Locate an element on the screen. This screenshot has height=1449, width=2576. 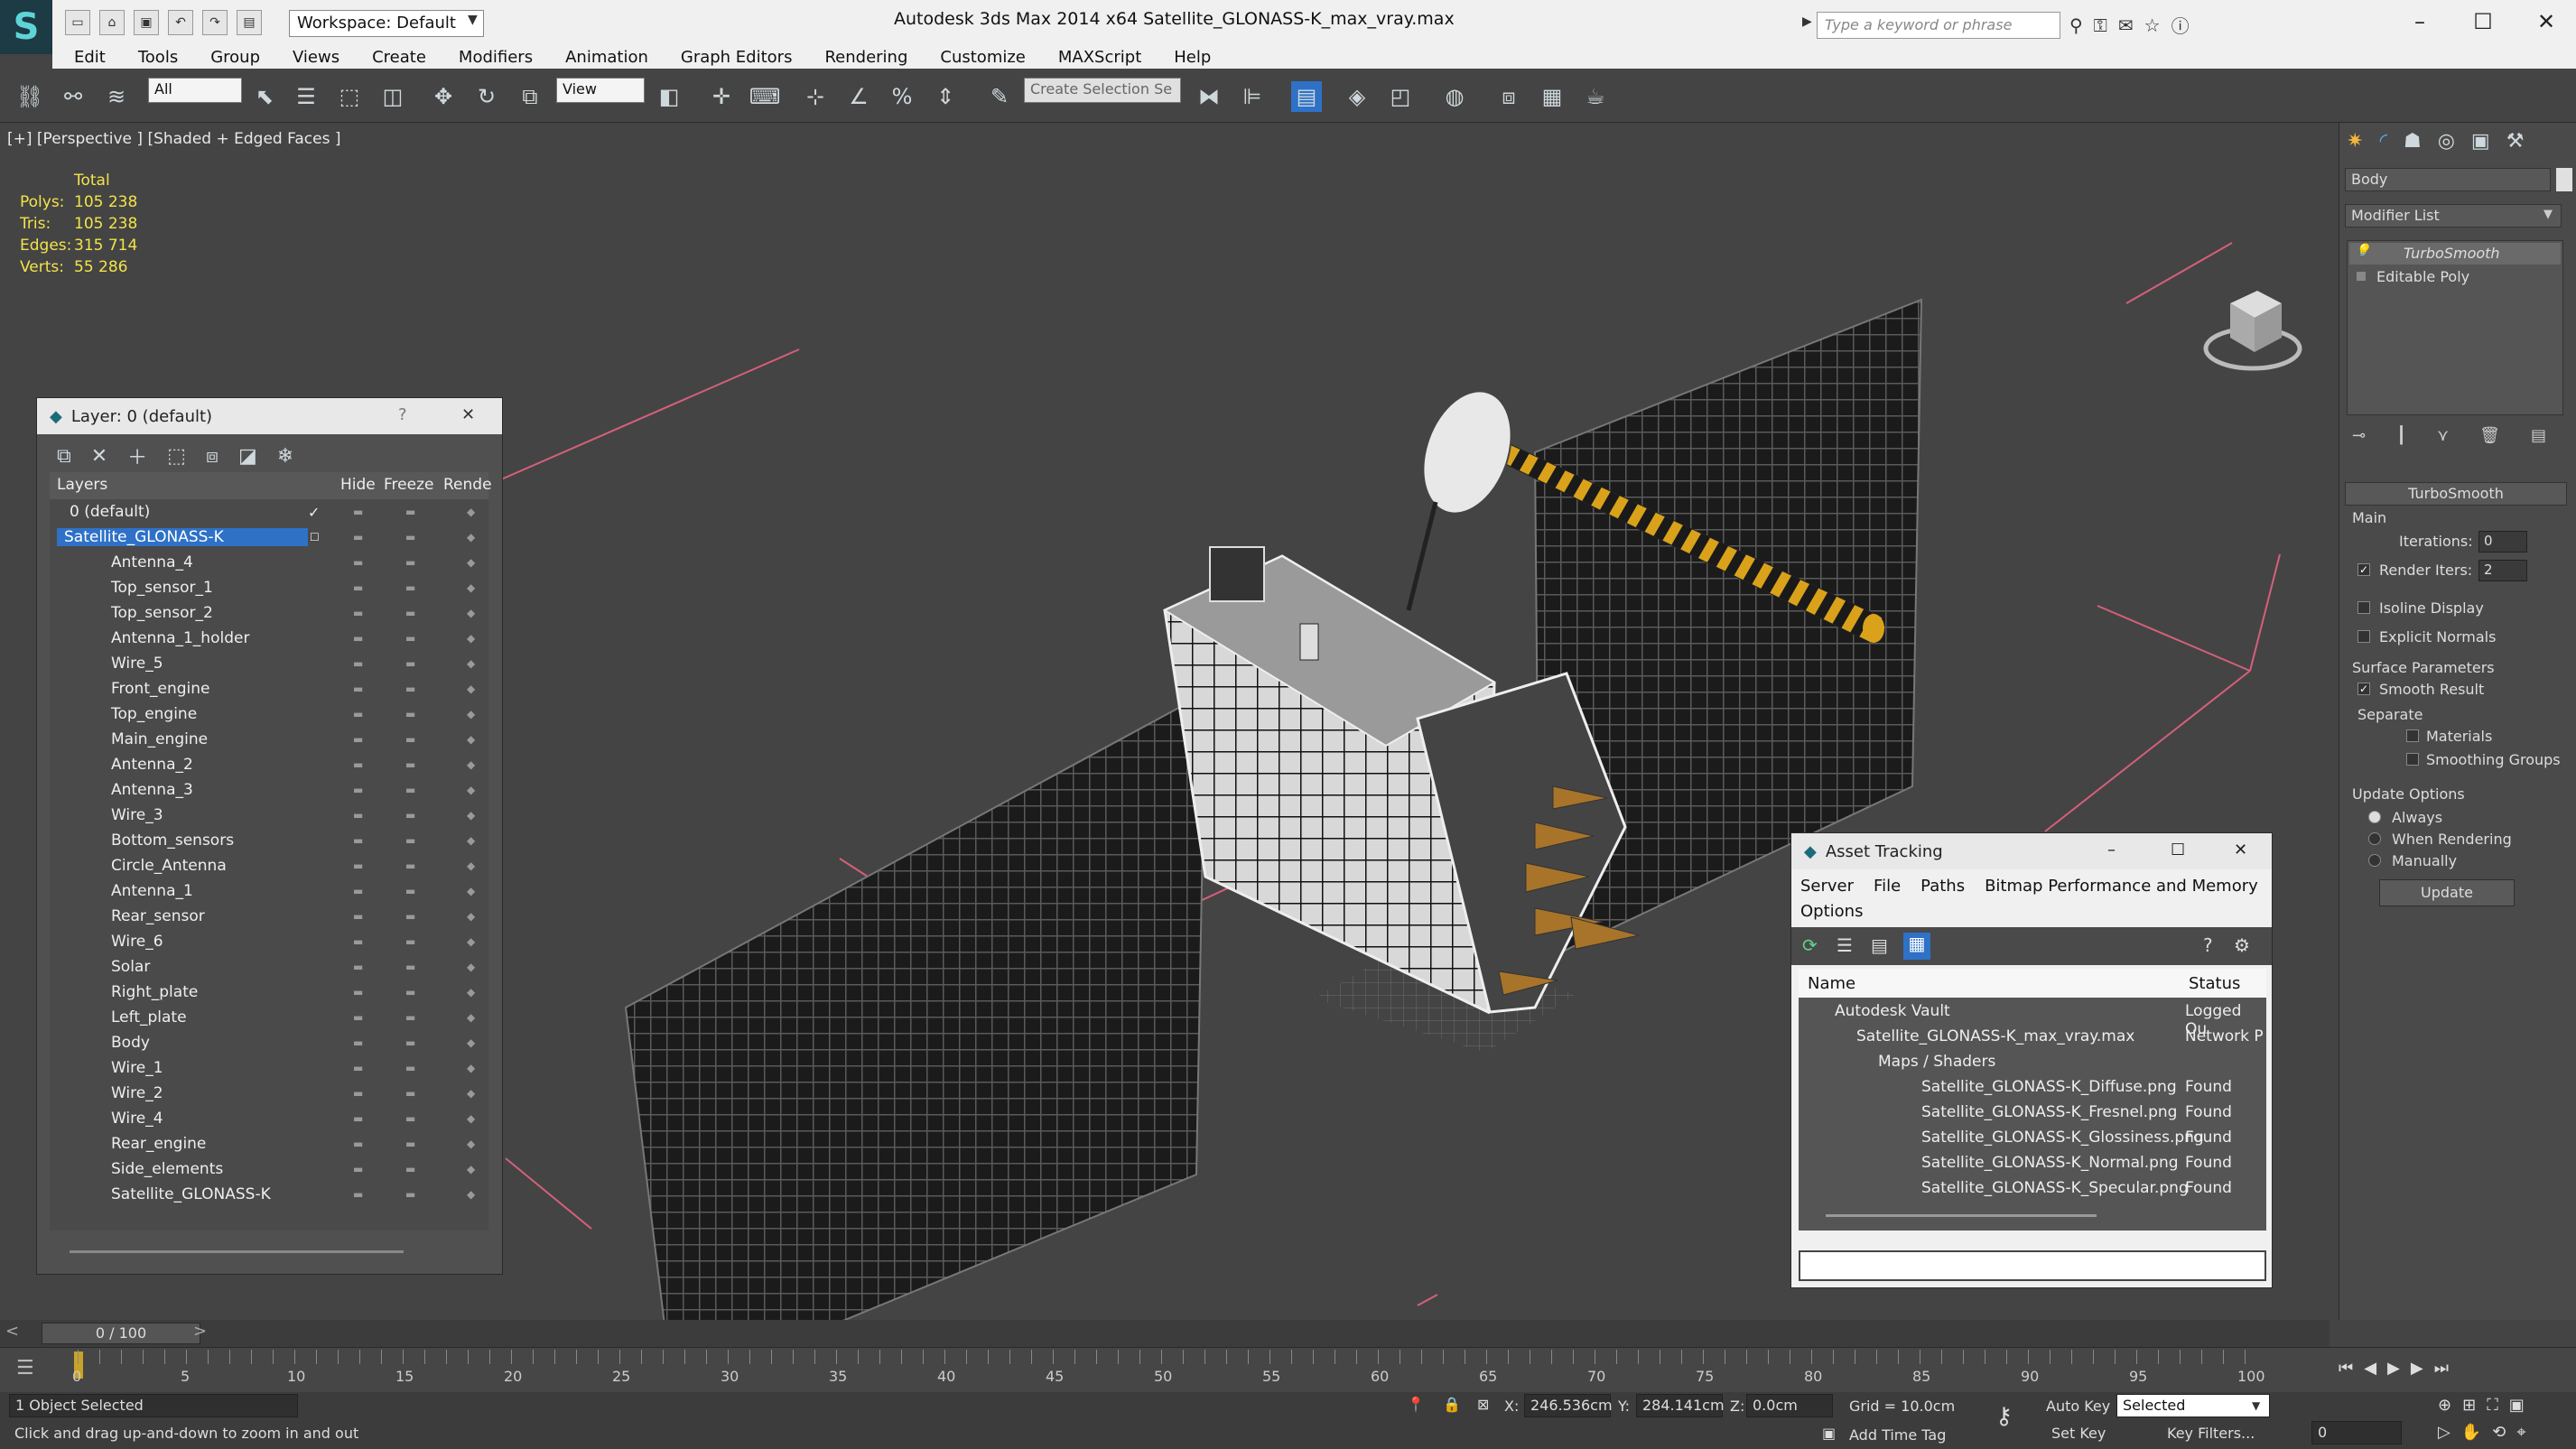
bind-spacewarp-icon: ≋ is located at coordinates (116, 96).